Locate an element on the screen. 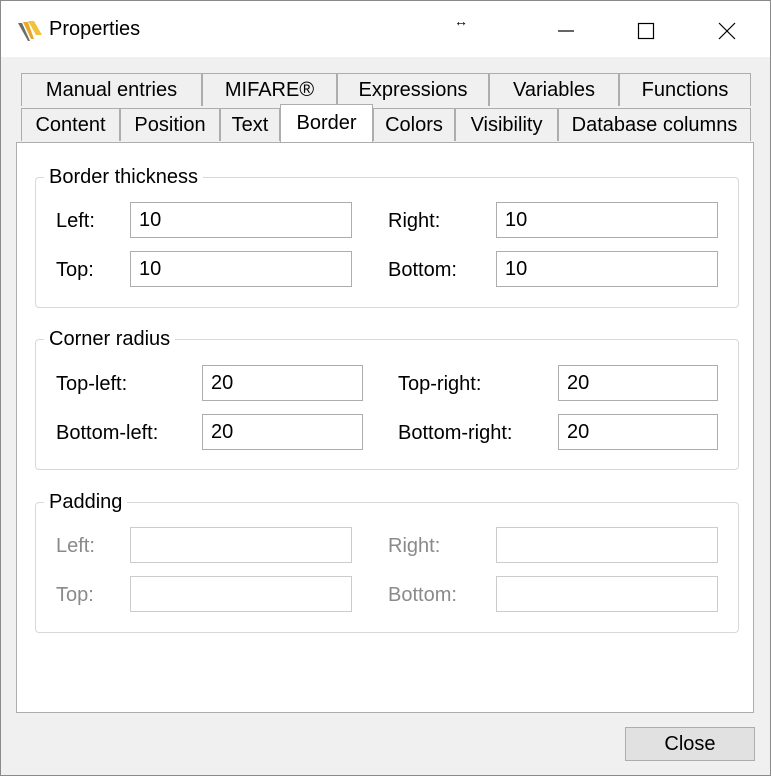 The image size is (771, 776). top-right-label: Top-right: is located at coordinates (440, 384).